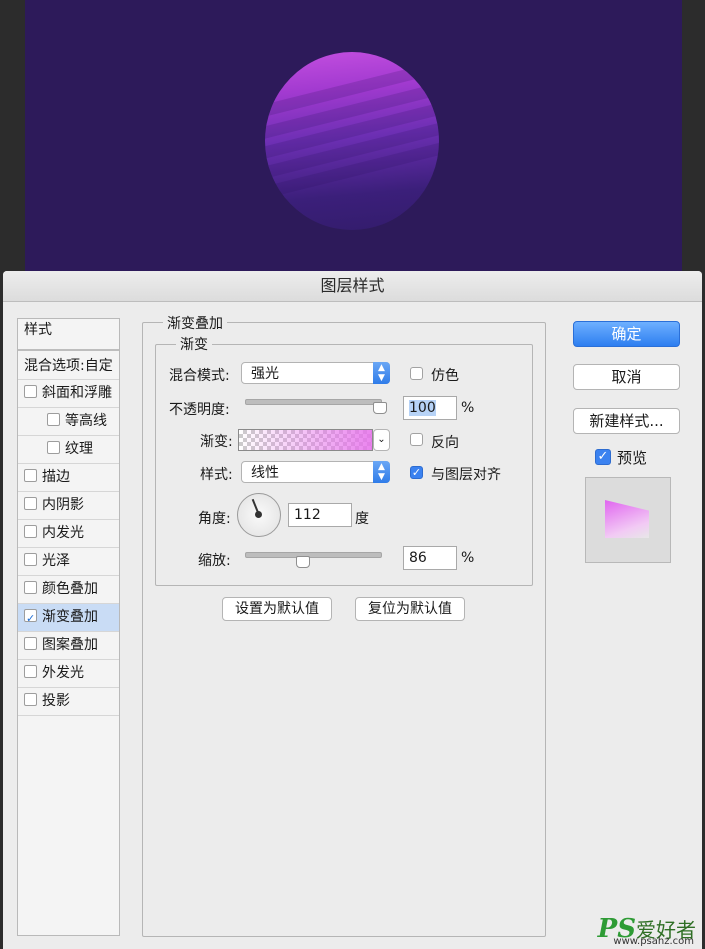 This screenshot has width=705, height=949. I want to click on dither-checkbox, so click(416, 373).